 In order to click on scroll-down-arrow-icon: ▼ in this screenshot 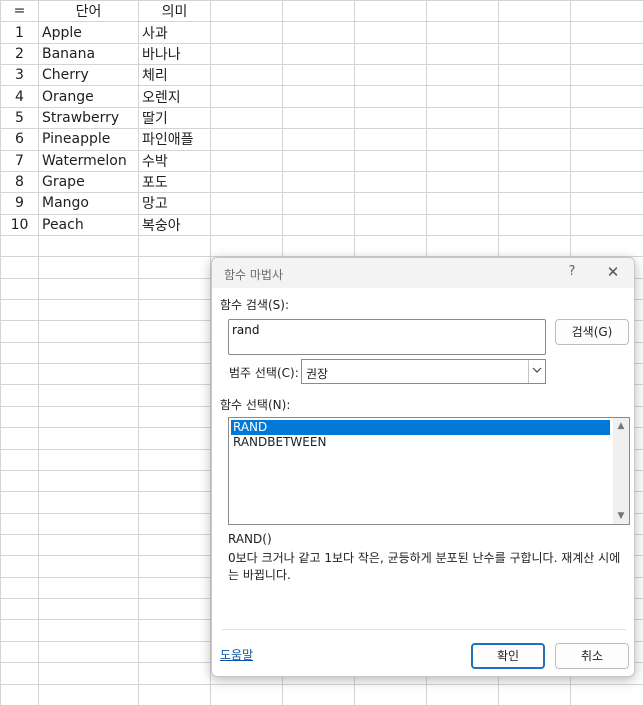, I will do `click(621, 516)`.